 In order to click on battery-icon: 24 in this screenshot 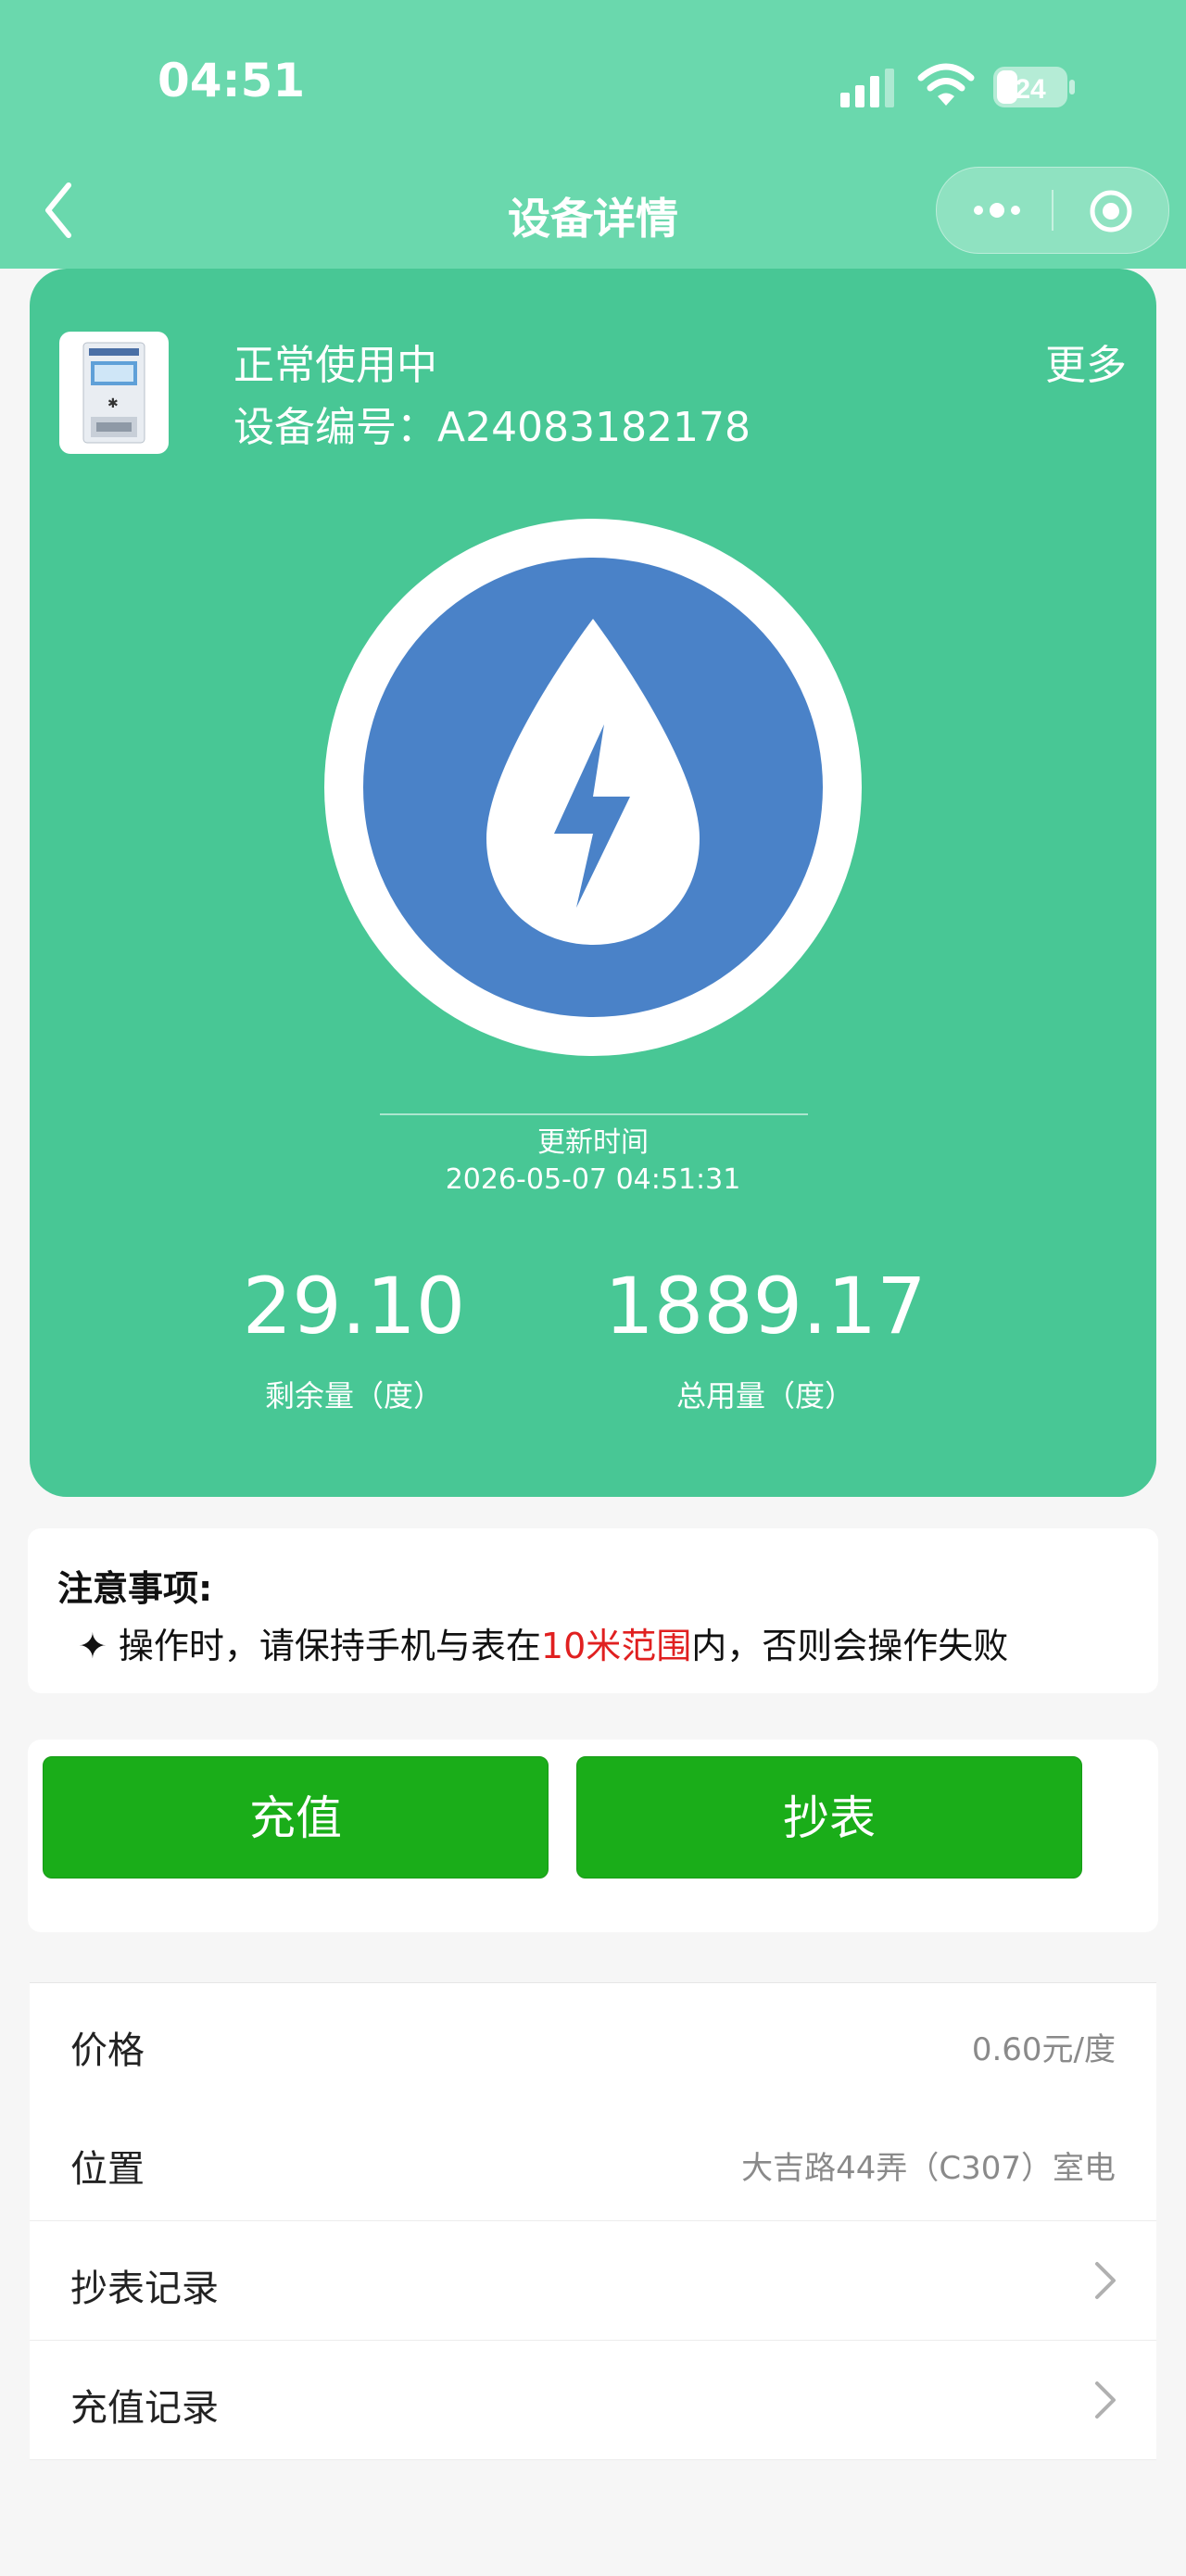, I will do `click(1034, 87)`.